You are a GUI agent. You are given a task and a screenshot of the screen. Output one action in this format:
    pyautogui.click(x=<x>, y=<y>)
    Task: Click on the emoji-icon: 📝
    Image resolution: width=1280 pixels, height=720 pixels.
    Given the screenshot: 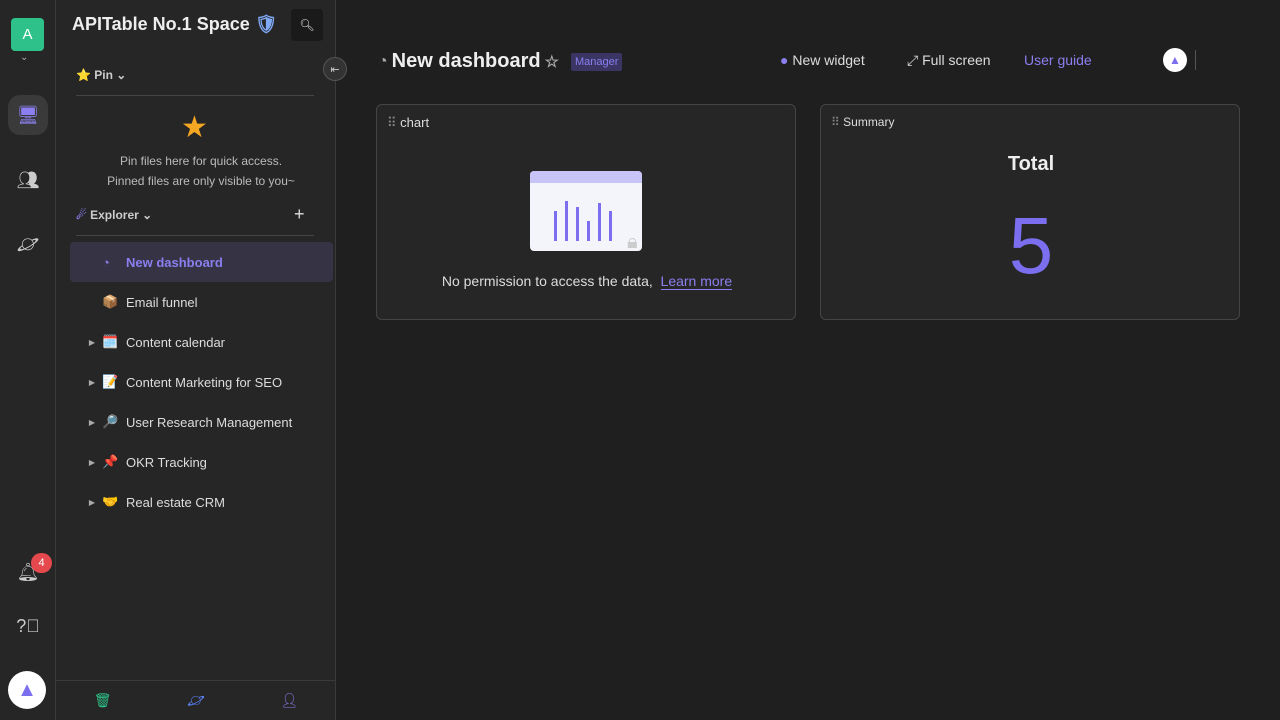 What is the action you would take?
    pyautogui.click(x=110, y=381)
    